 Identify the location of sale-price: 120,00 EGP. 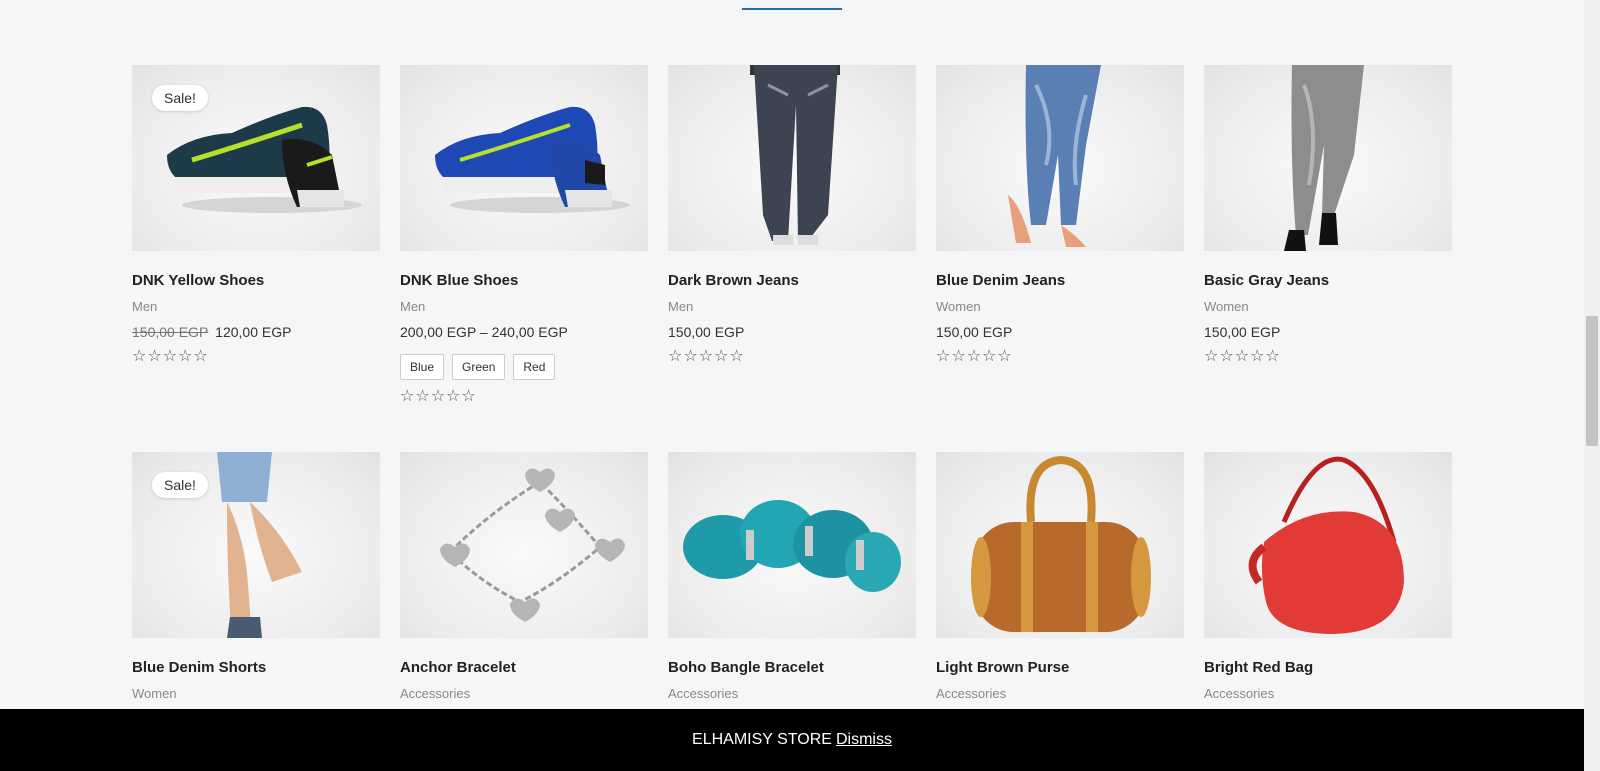
(253, 332).